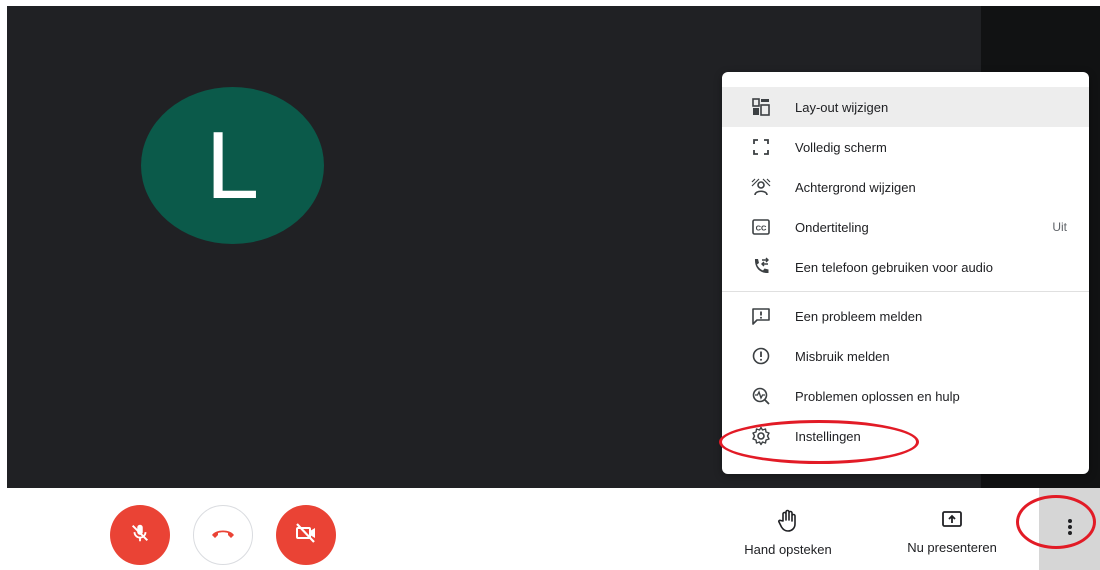 The width and height of the screenshot is (1100, 570). What do you see at coordinates (1056, 522) in the screenshot?
I see `annotation-circle-more` at bounding box center [1056, 522].